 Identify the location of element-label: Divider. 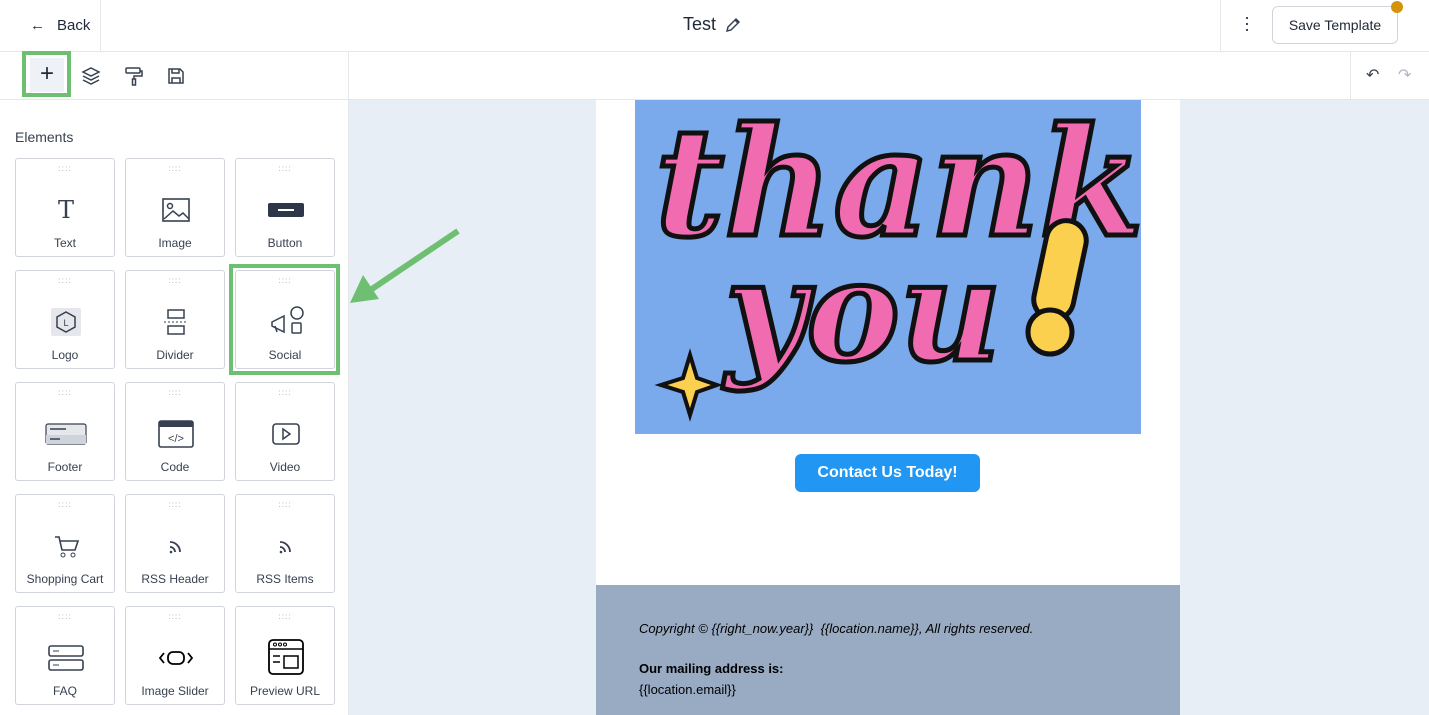
(175, 355).